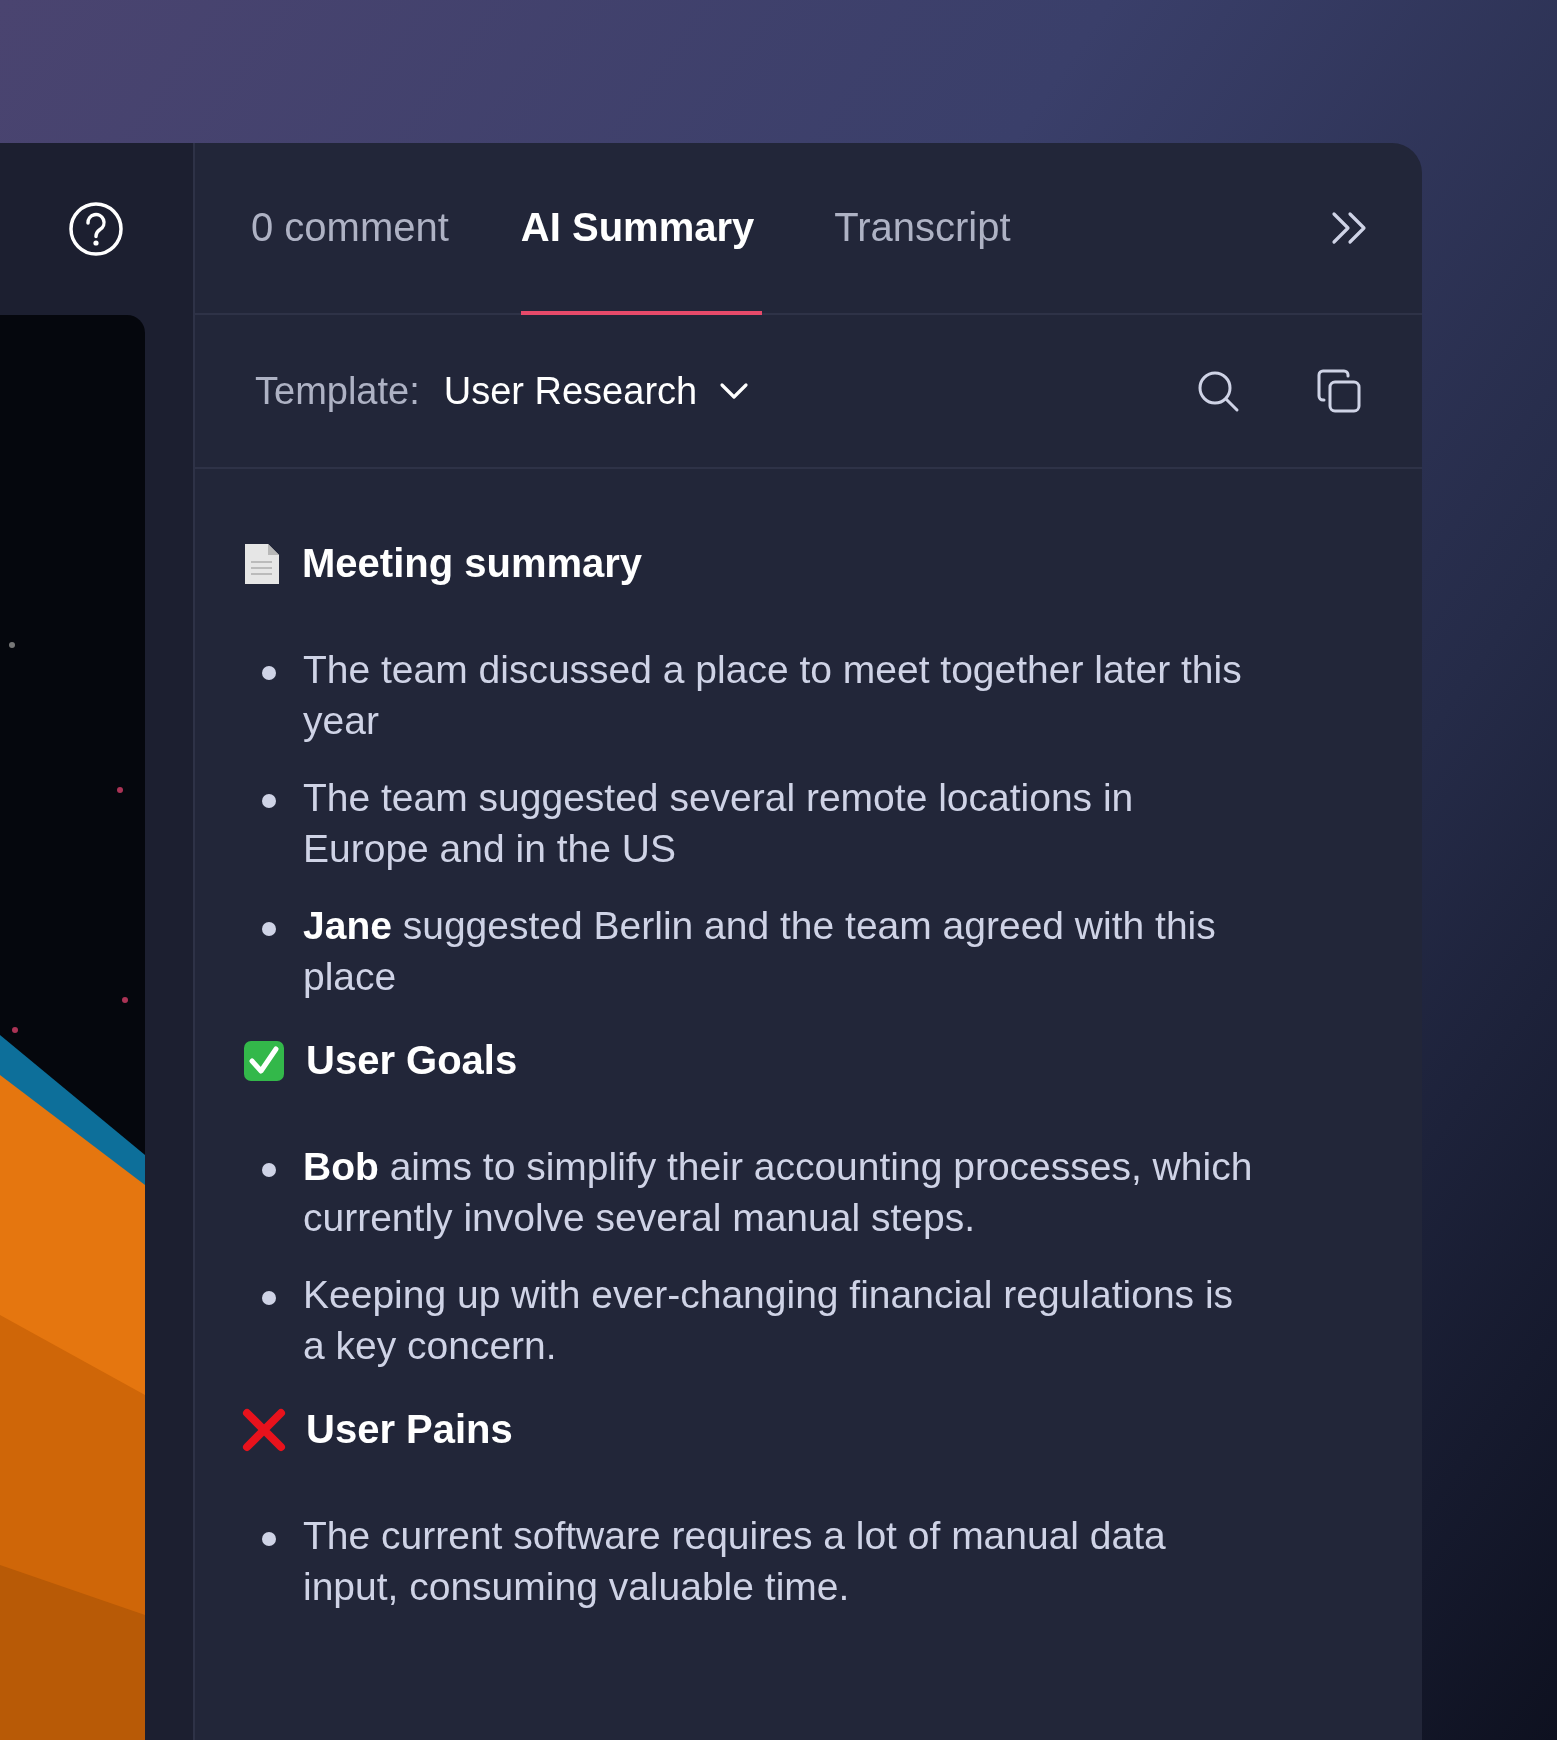 The image size is (1557, 1740). Describe the element at coordinates (350, 229) in the screenshot. I see `tab: 0 comment` at that location.